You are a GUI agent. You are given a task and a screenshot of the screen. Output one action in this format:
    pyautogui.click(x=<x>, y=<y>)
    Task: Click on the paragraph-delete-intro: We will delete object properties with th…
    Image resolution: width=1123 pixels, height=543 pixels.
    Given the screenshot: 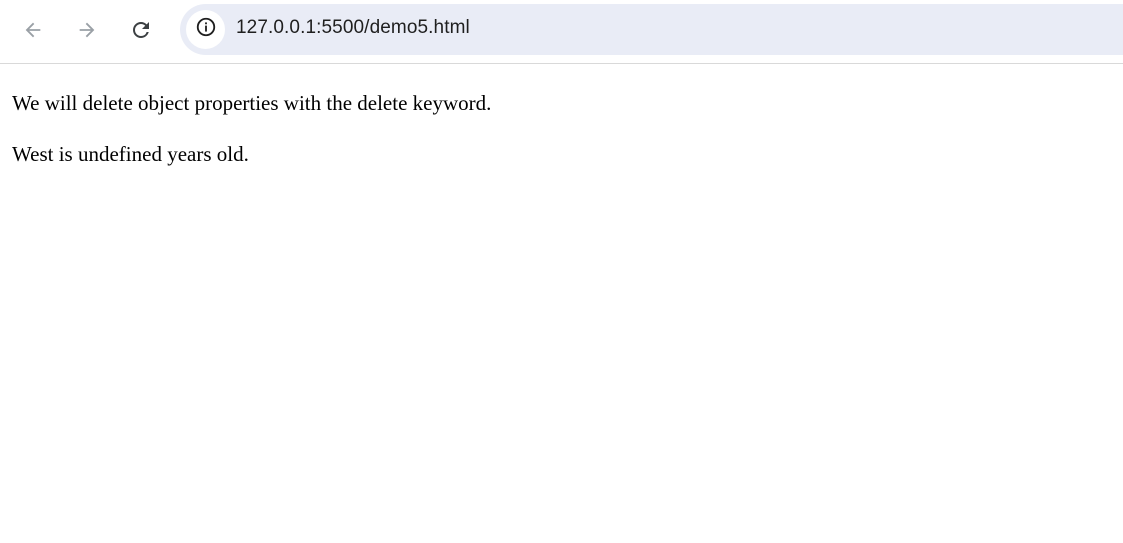 What is the action you would take?
    pyautogui.click(x=252, y=103)
    